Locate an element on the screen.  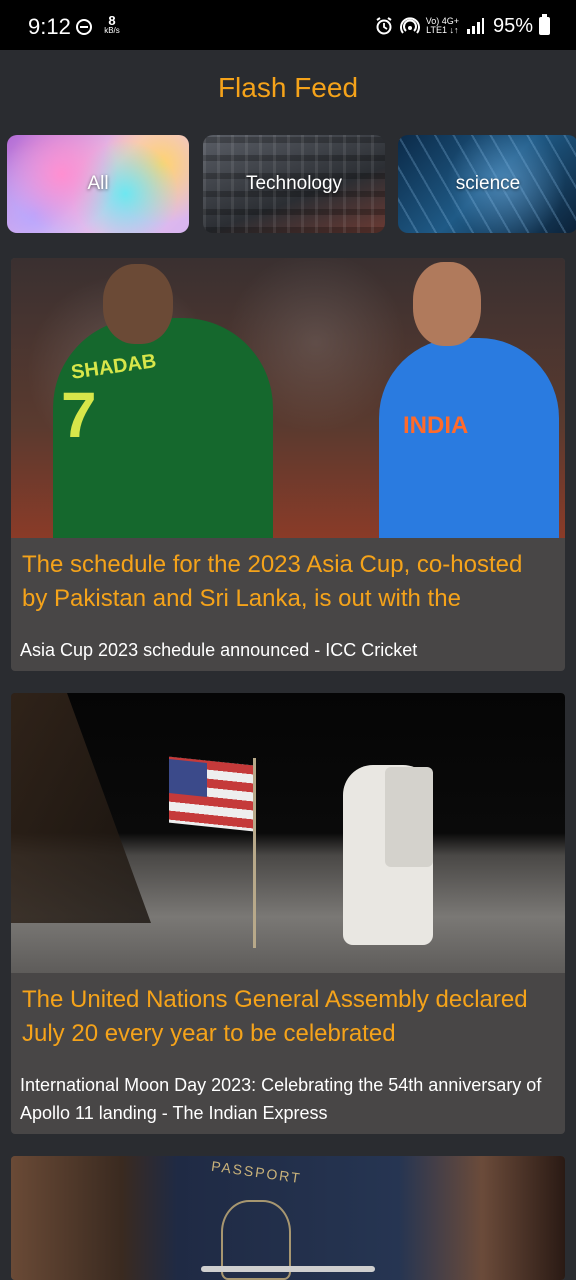
alarm-icon is located at coordinates (384, 26).